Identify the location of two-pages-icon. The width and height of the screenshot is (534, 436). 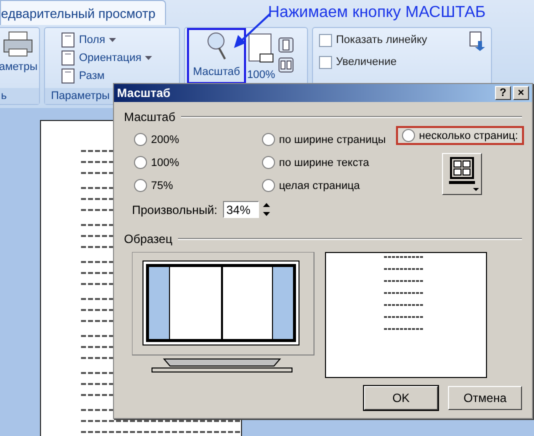
(286, 65).